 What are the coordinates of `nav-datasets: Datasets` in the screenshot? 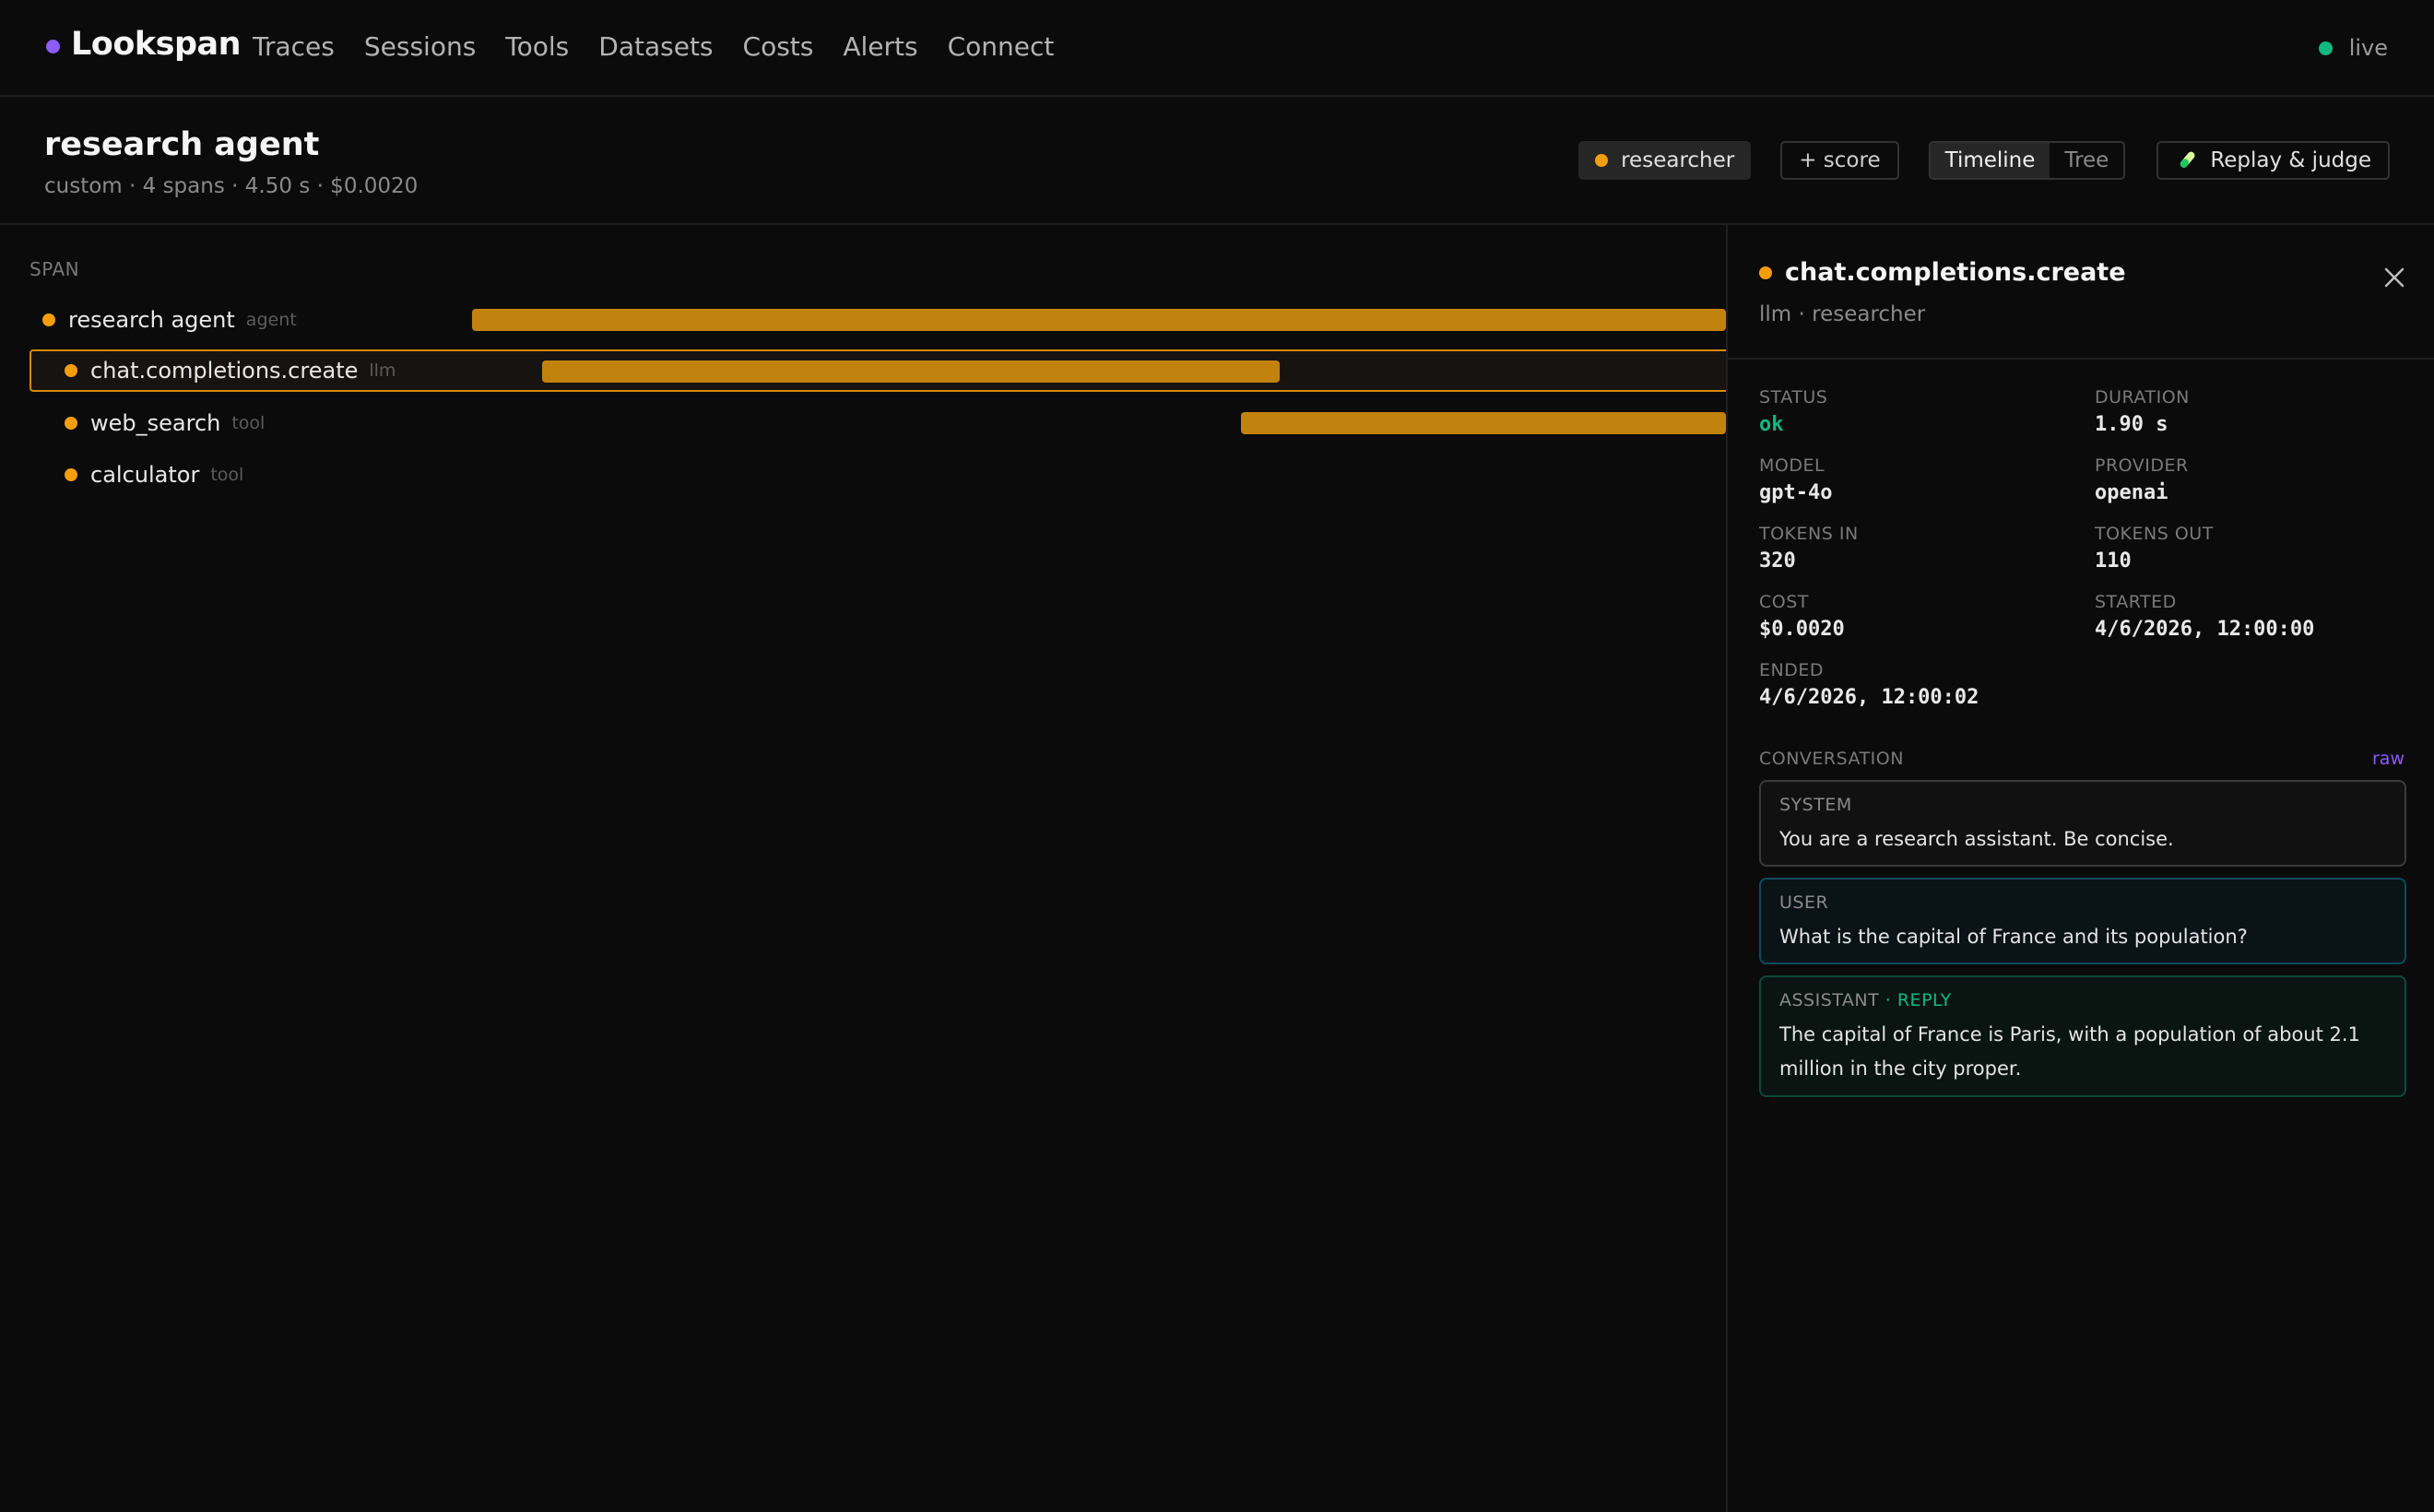 It's located at (655, 46).